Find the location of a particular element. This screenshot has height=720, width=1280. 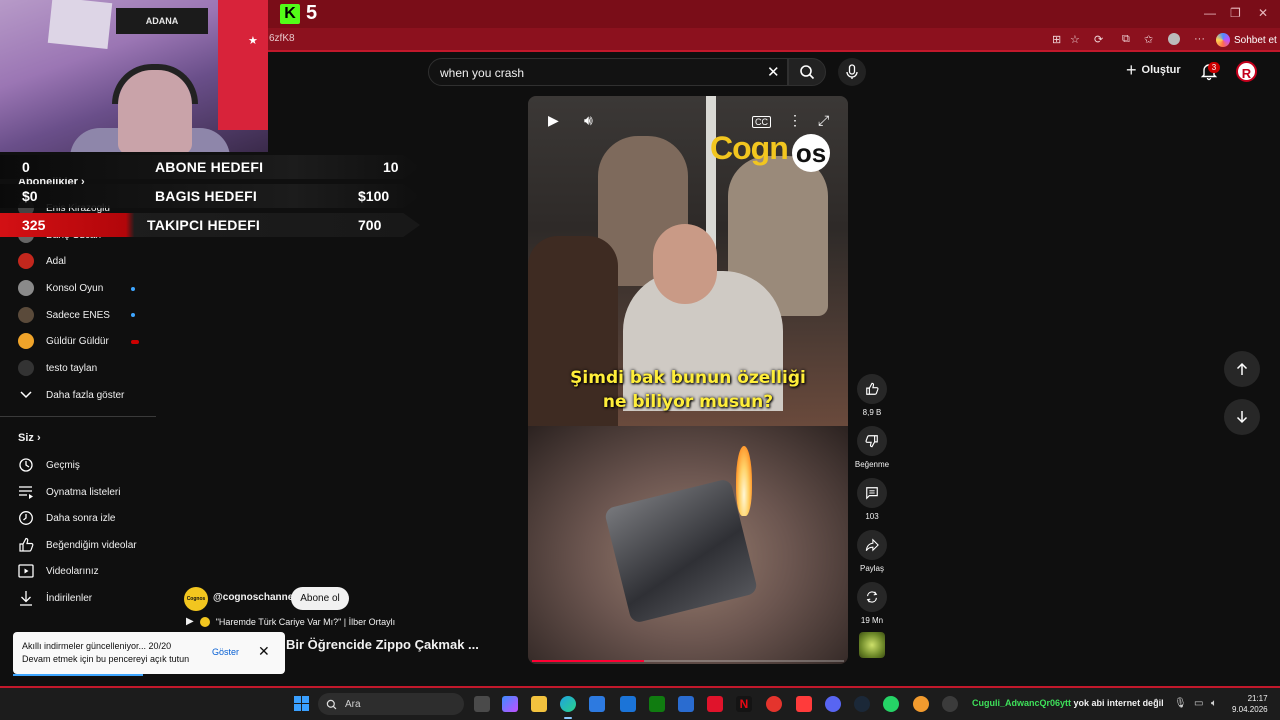

network-icon: ▭ is located at coordinates (1198, 703).